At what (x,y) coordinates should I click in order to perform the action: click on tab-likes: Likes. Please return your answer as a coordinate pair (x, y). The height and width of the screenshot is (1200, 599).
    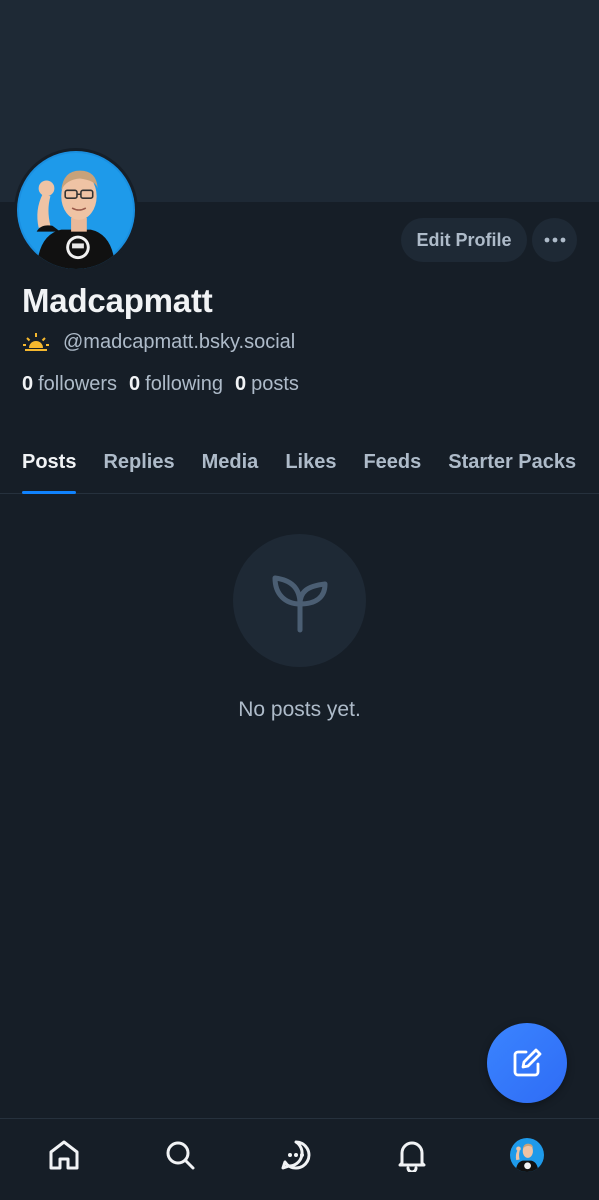
    Looking at the image, I should click on (310, 462).